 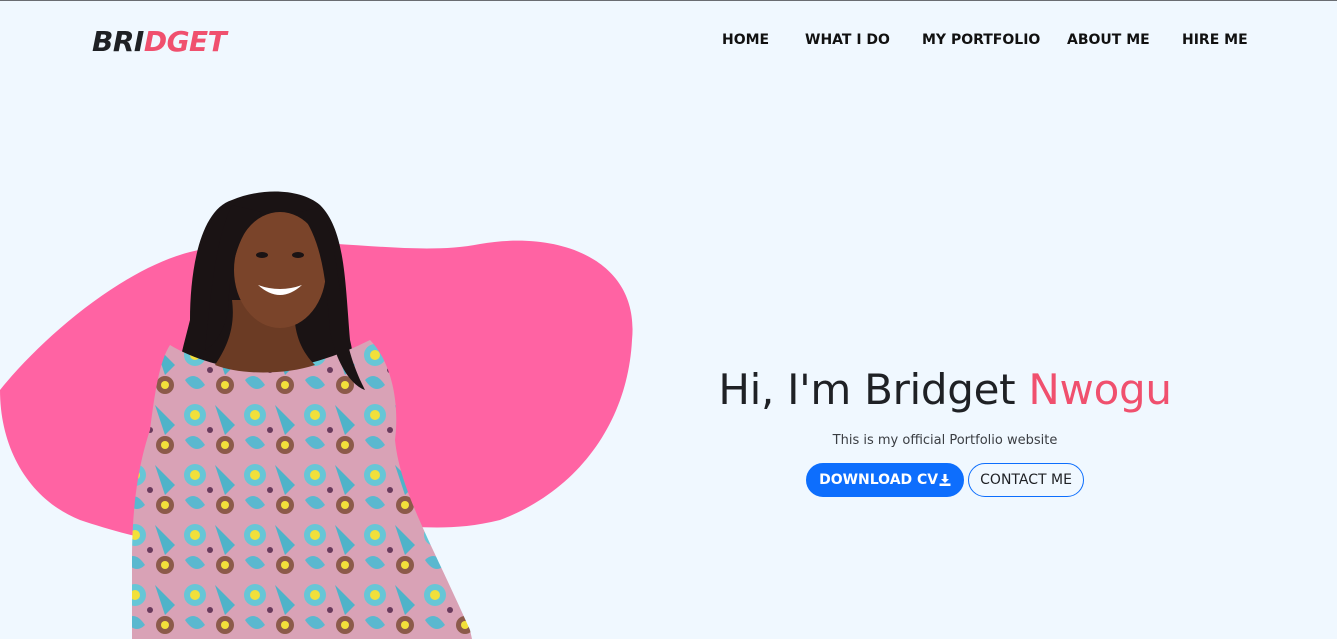 I want to click on brand-logo-first: BRI, so click(x=118, y=41).